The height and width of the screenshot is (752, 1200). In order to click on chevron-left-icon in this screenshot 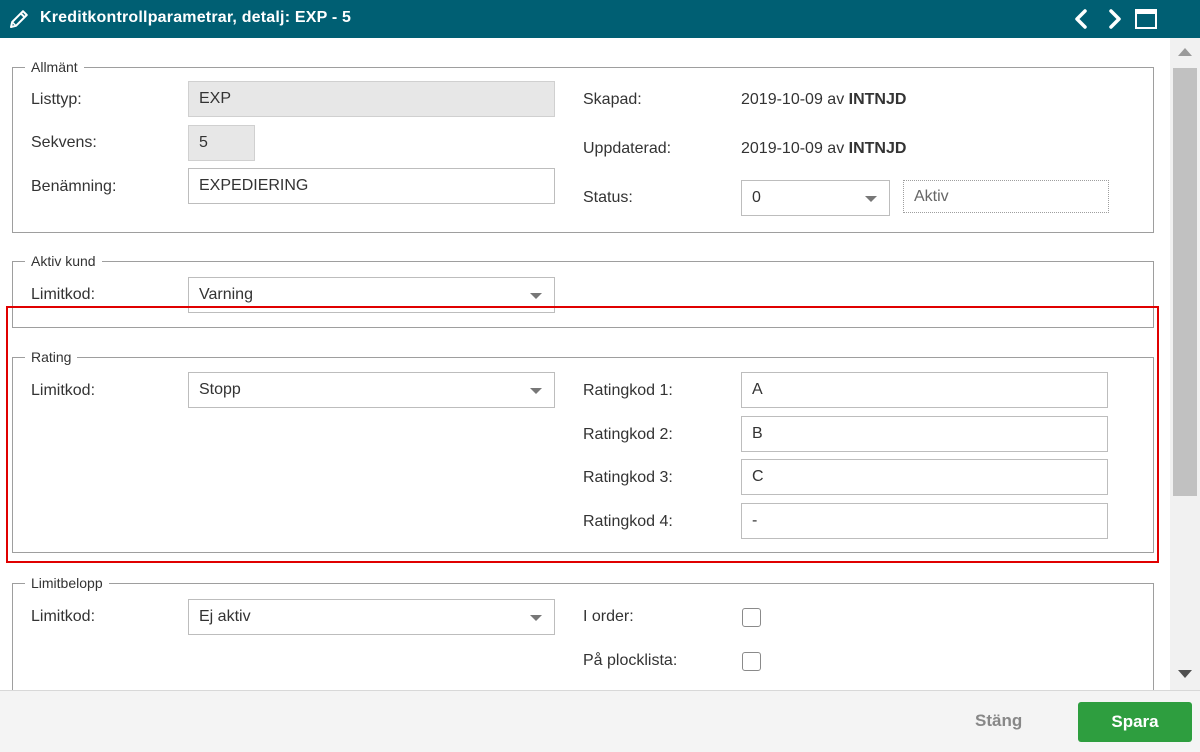, I will do `click(1082, 19)`.